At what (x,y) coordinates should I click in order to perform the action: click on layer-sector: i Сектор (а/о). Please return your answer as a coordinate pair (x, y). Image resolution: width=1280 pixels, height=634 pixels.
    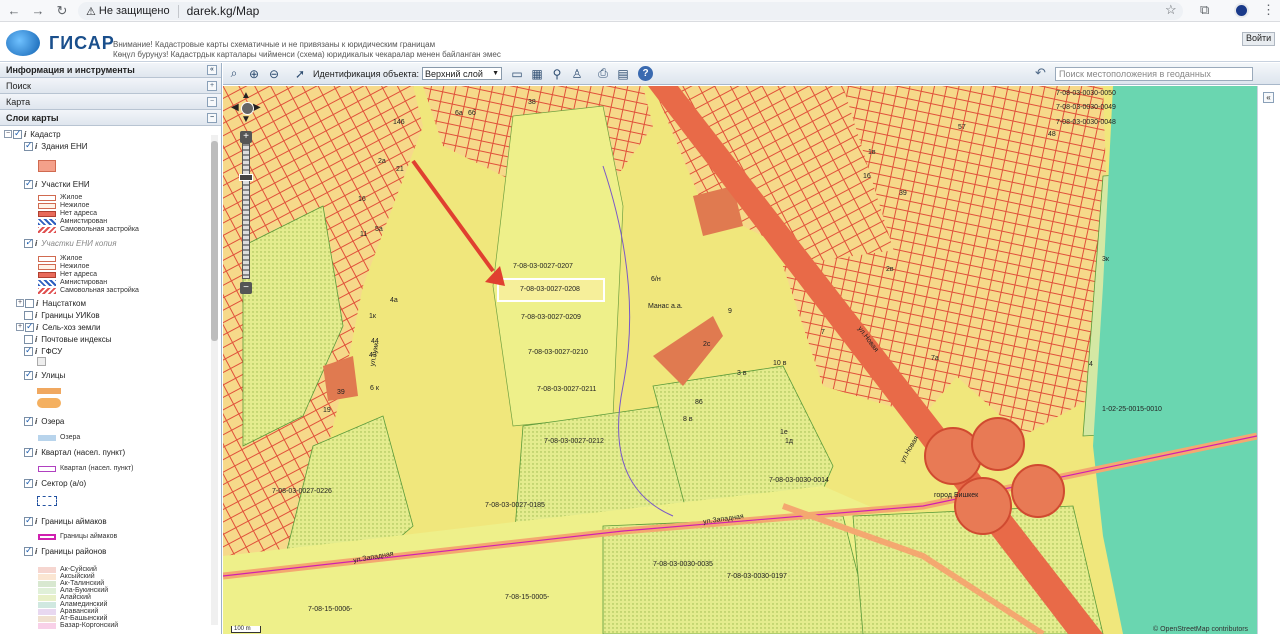
    Looking at the image, I should click on (55, 483).